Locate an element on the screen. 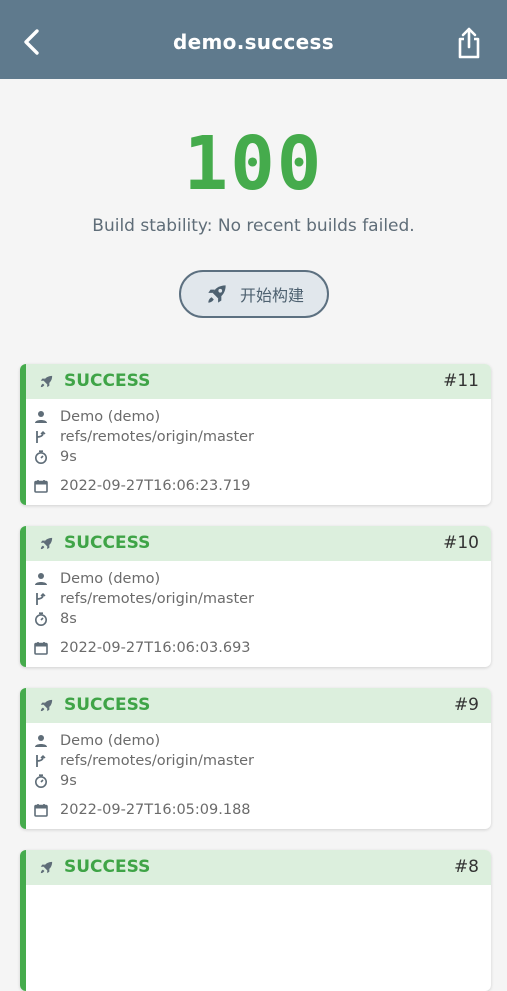 Image resolution: width=507 pixels, height=991 pixels. start-build-button: 开始构建 is located at coordinates (254, 294).